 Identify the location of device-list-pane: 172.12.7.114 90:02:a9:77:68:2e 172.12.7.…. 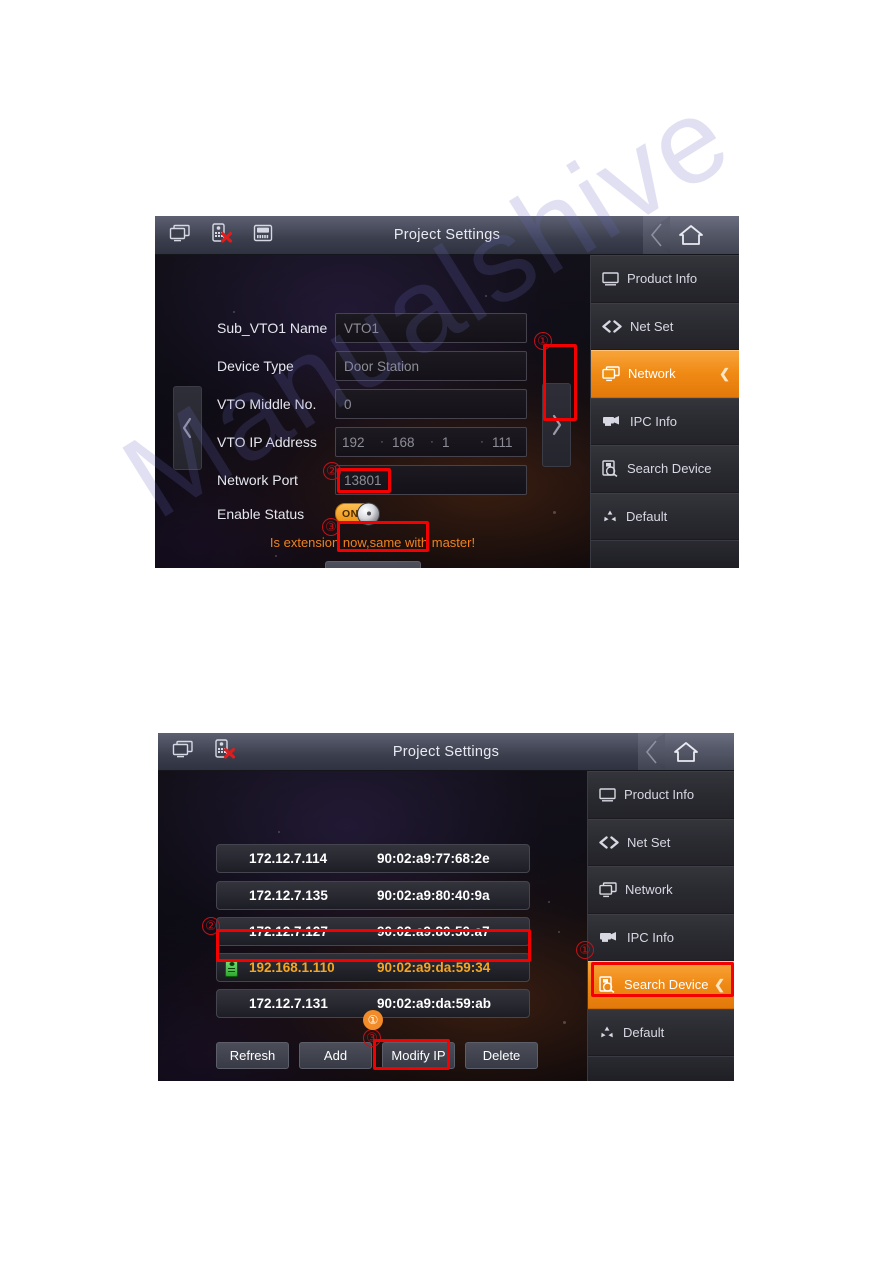
(372, 926).